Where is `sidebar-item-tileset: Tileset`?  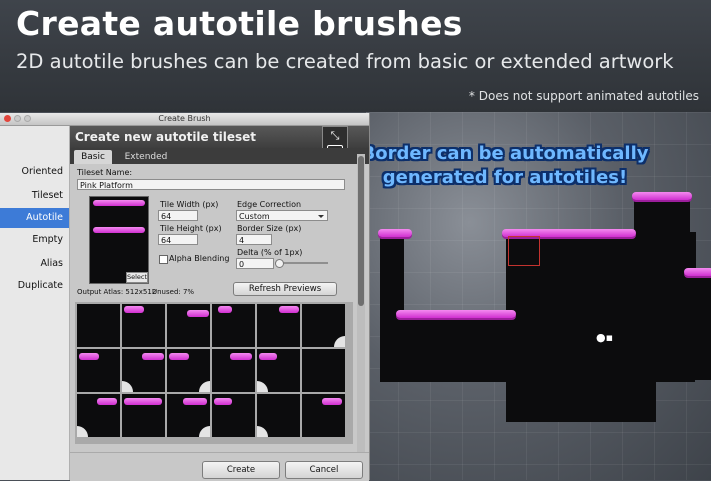
sidebar-item-tileset: Tileset is located at coordinates (34, 196).